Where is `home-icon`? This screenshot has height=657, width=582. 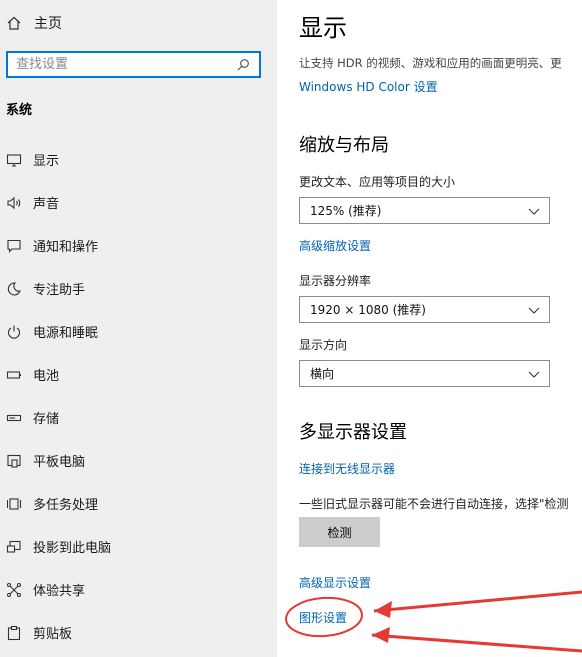 home-icon is located at coordinates (14, 23).